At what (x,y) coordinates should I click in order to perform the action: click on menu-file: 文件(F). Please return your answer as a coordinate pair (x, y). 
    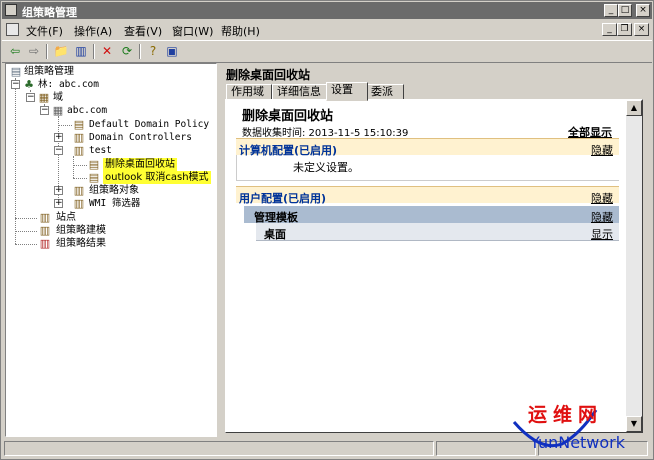
    Looking at the image, I should click on (44, 31).